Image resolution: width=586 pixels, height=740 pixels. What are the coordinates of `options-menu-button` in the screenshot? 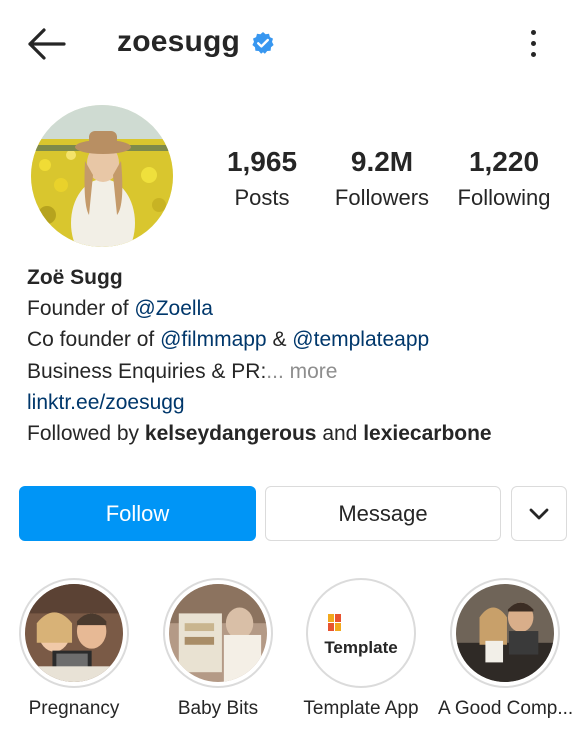 It's located at (534, 43).